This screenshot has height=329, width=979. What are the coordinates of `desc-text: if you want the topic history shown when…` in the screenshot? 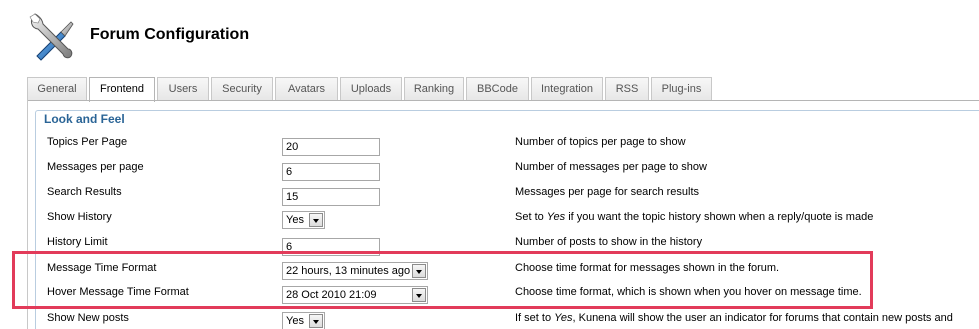 It's located at (719, 217).